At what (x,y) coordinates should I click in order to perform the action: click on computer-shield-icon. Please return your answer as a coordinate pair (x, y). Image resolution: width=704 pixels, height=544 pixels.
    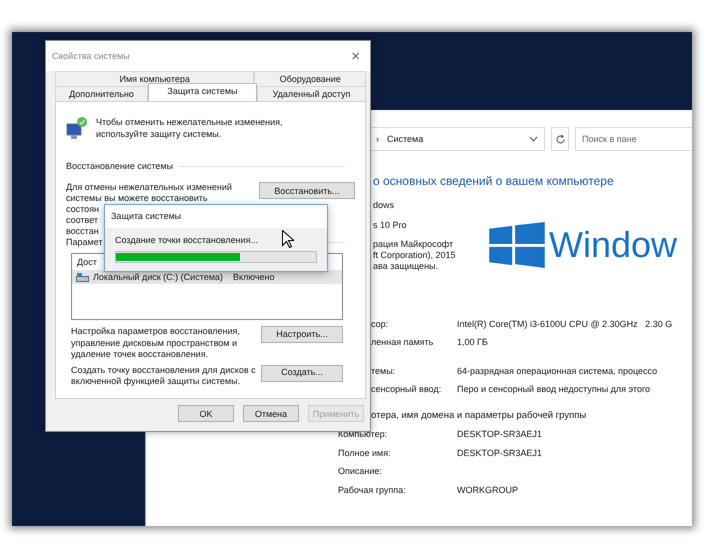
    Looking at the image, I should click on (77, 128).